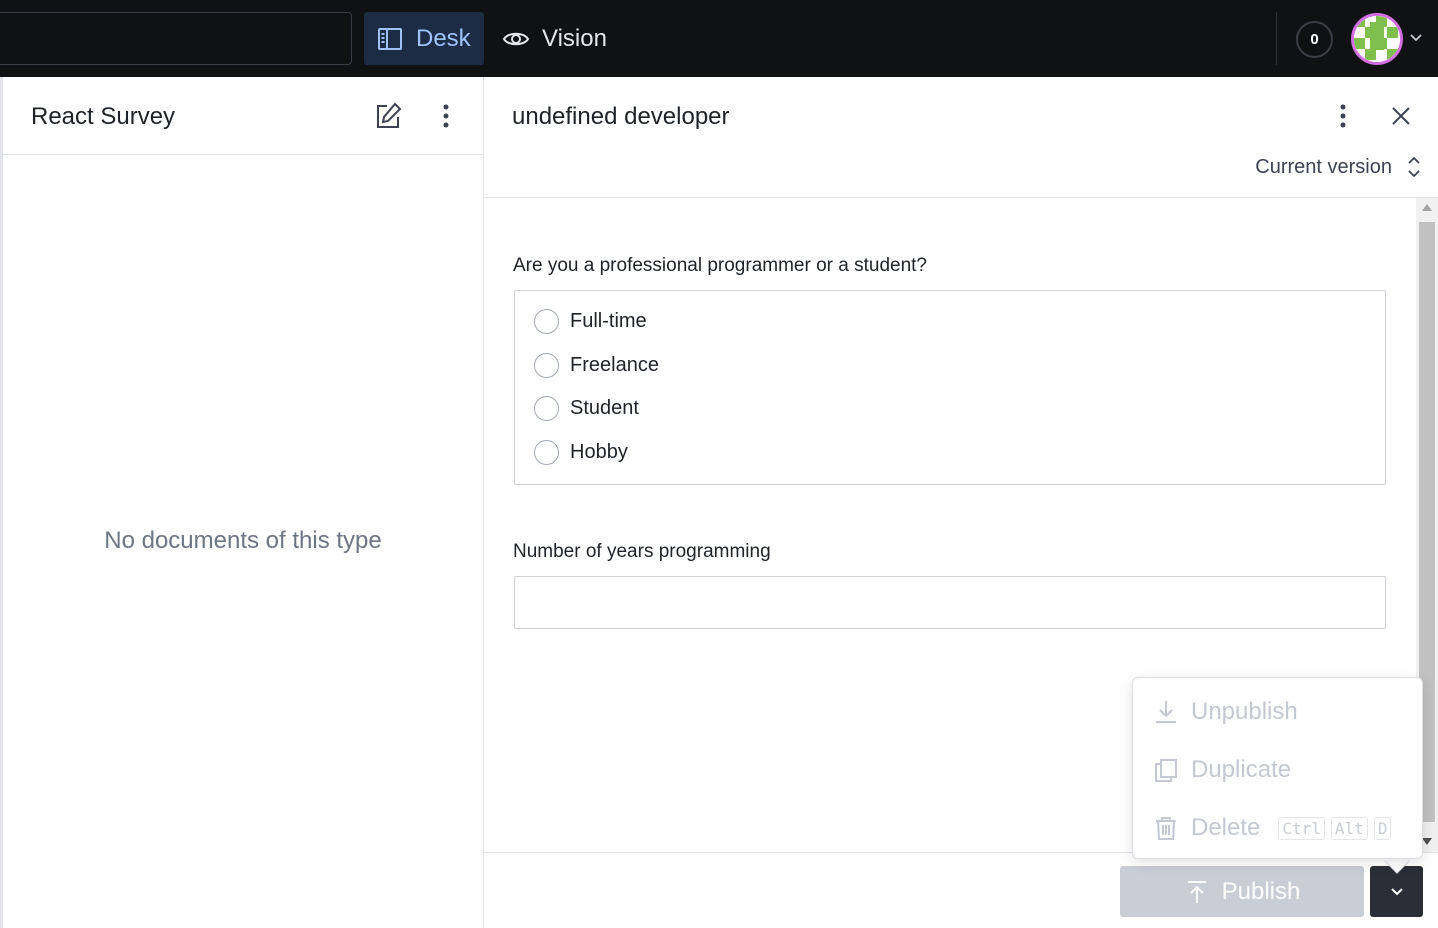 The width and height of the screenshot is (1438, 928). Describe the element at coordinates (388, 116) in the screenshot. I see `compose-icon` at that location.